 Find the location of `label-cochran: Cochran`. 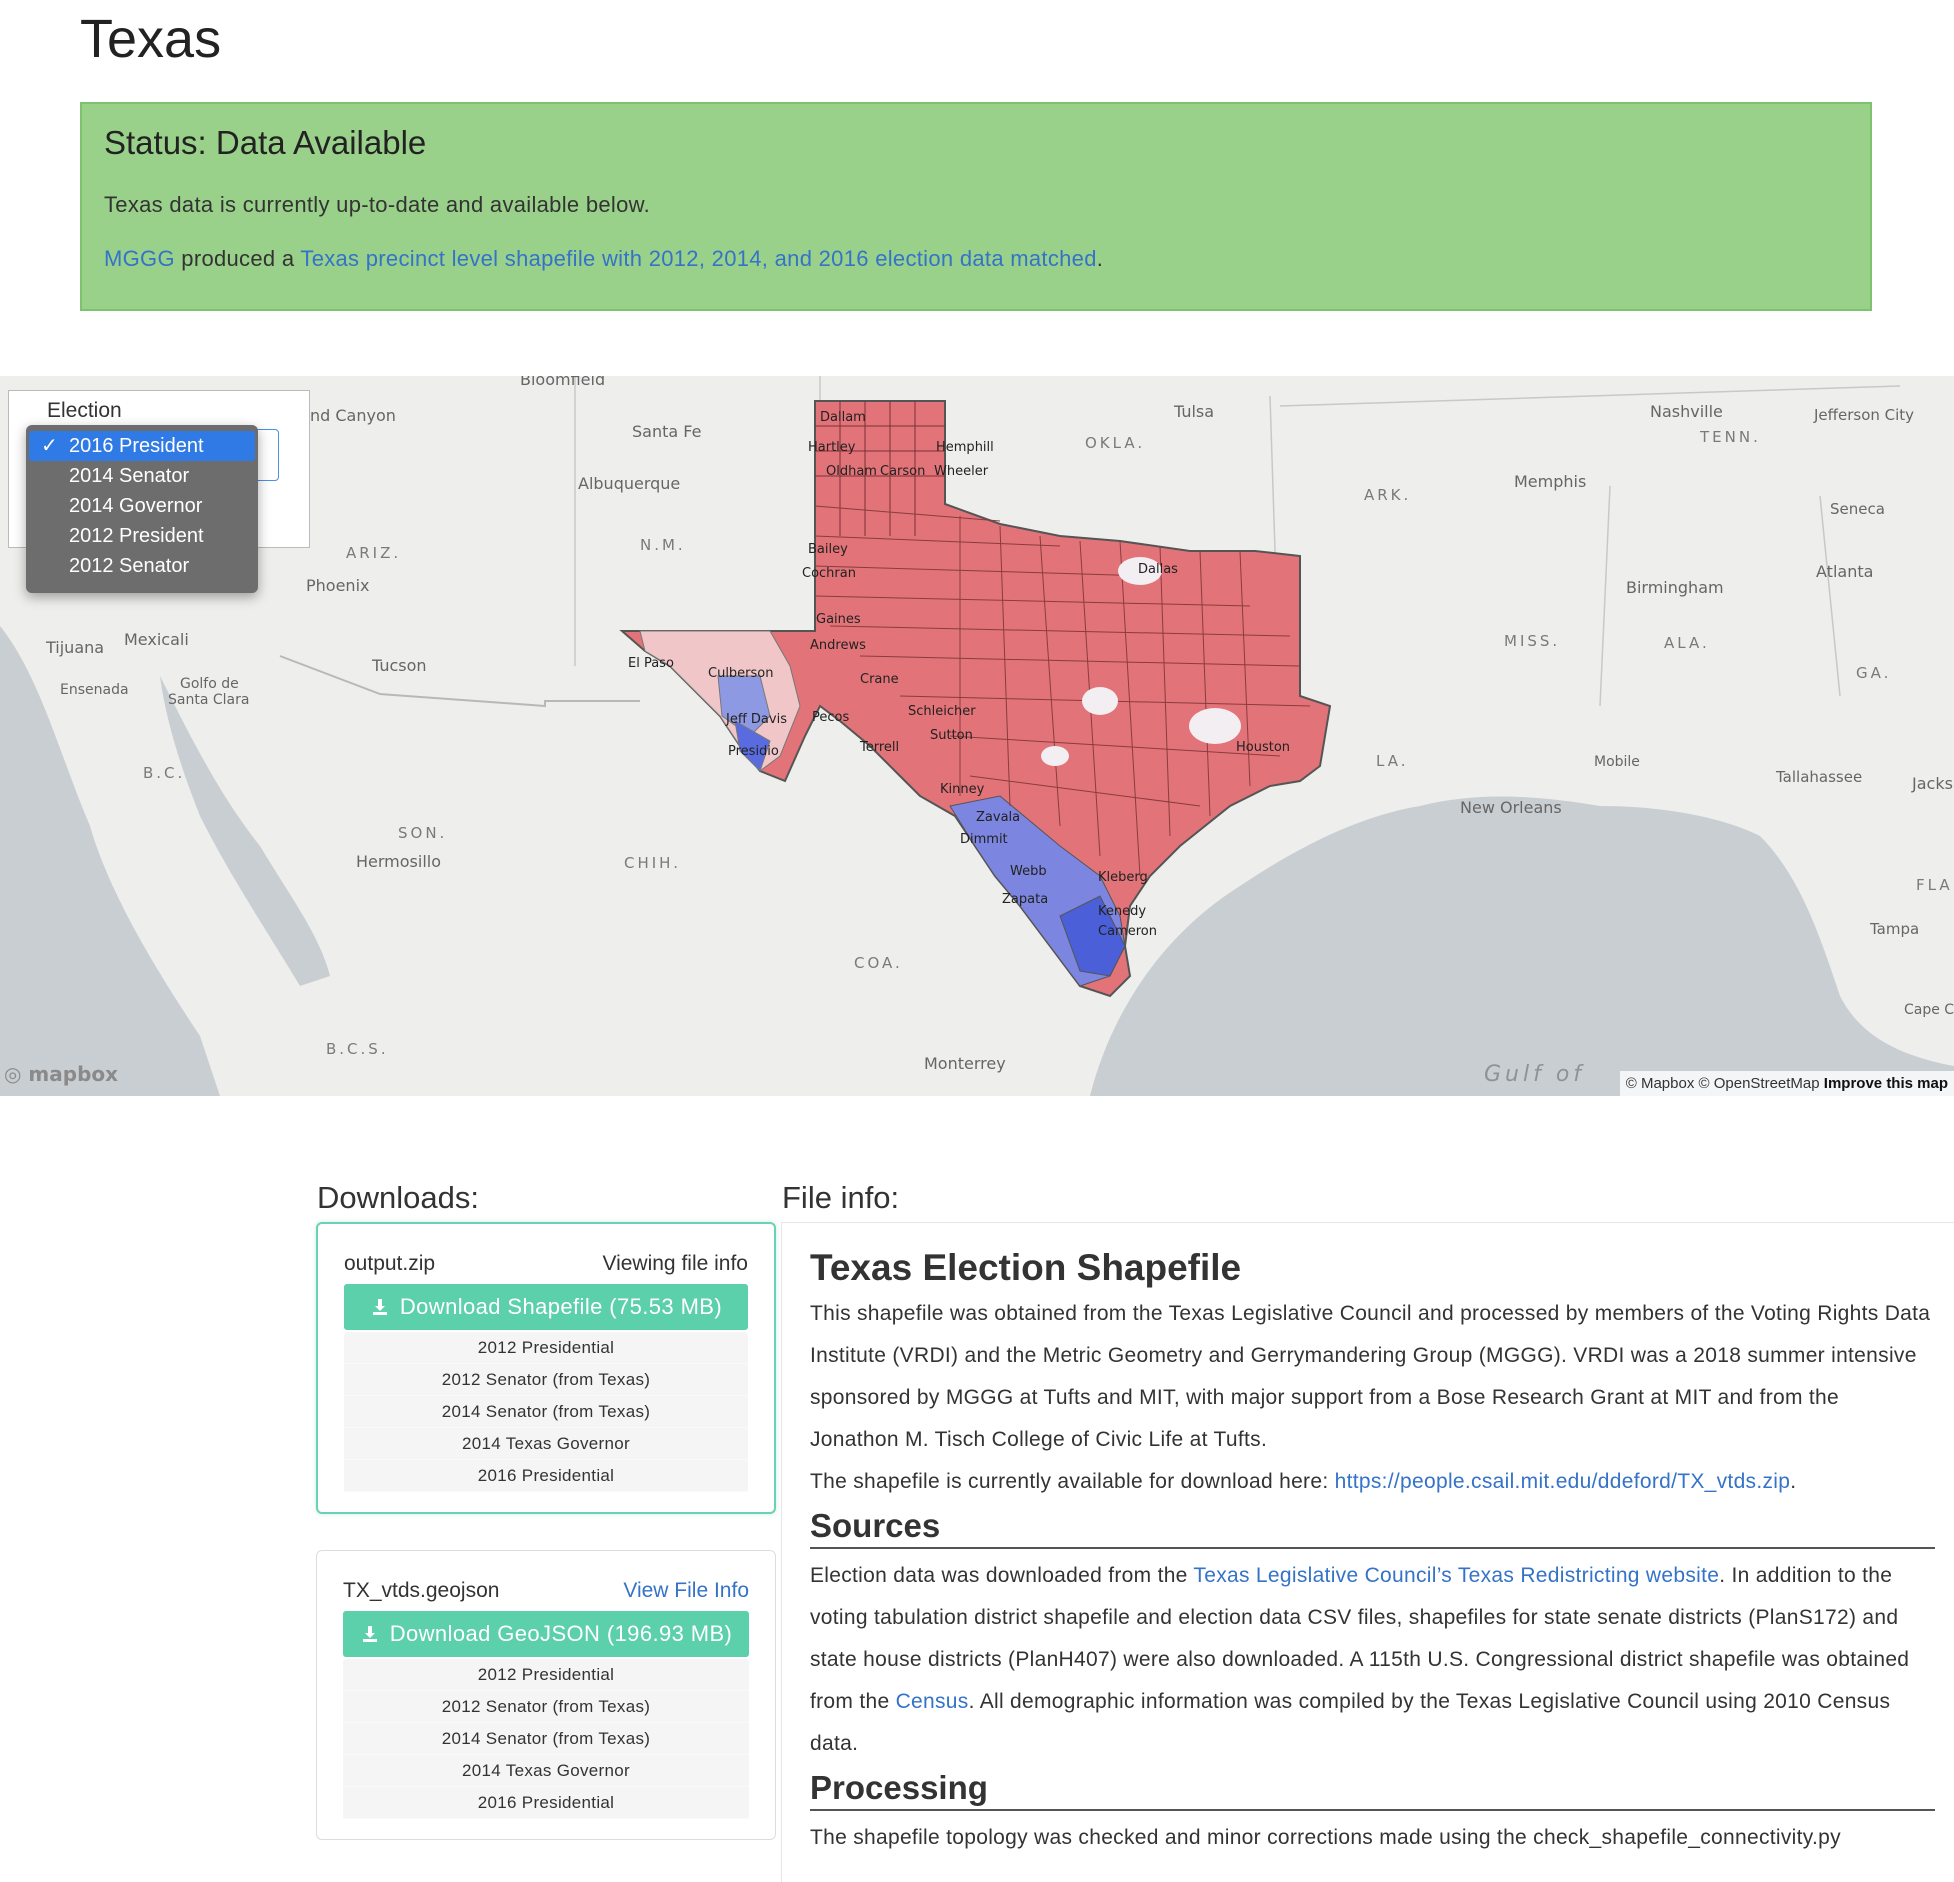

label-cochran: Cochran is located at coordinates (829, 573).